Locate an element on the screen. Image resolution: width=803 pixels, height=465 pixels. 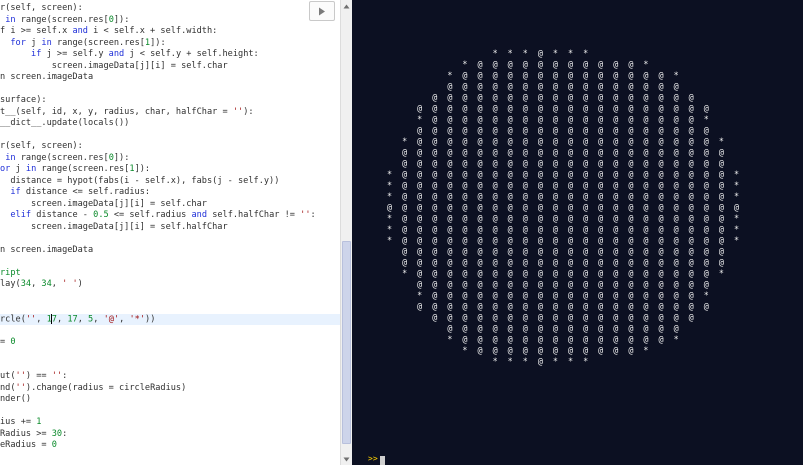
console-prompt: >> is located at coordinates (373, 458).